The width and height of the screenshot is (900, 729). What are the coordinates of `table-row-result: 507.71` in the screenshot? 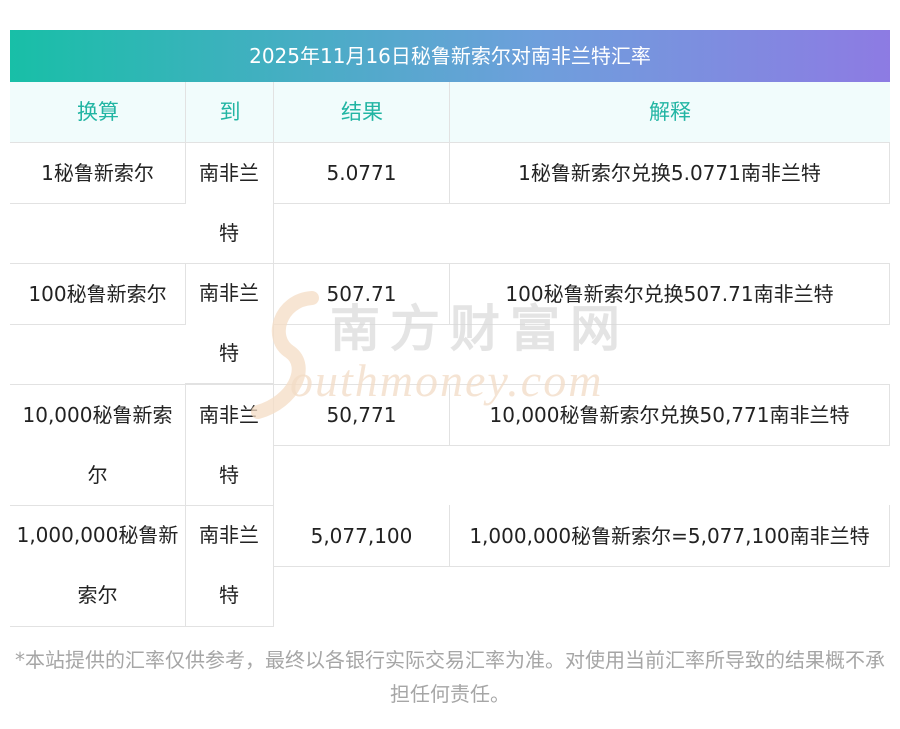 It's located at (361, 294).